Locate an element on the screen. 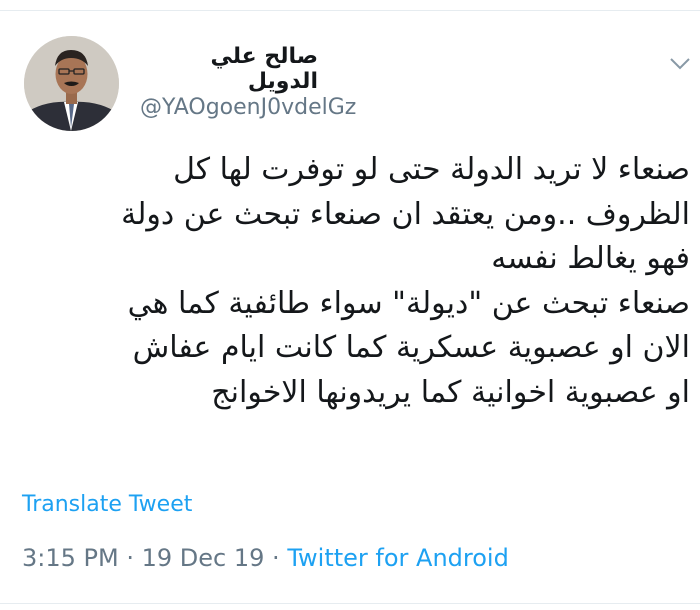 The height and width of the screenshot is (610, 700). tweet-line: صنعاء لا تريد الدولة حتى لو توفرت لها كل is located at coordinates (431, 169).